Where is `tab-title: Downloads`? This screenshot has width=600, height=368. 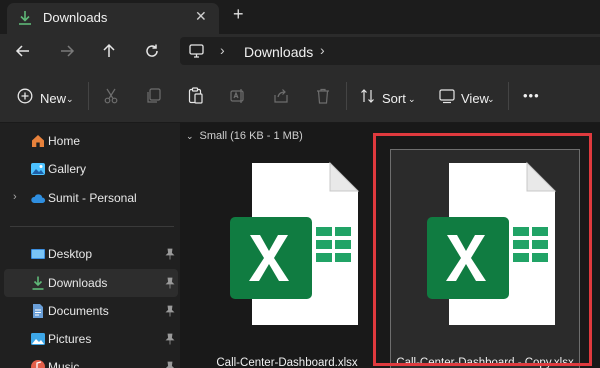 tab-title: Downloads is located at coordinates (75, 17).